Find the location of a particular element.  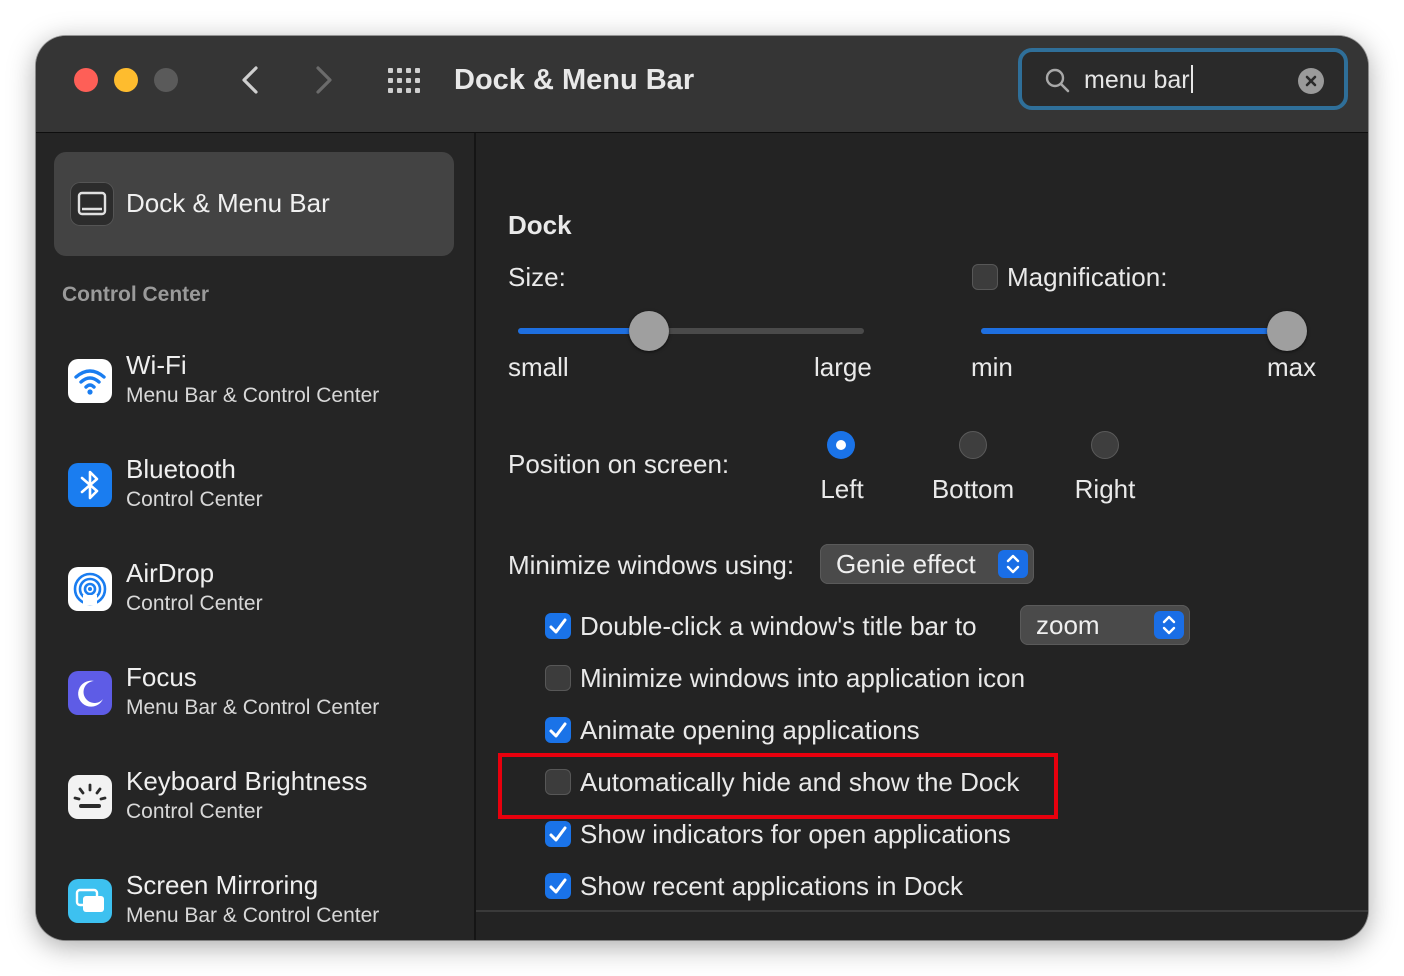

size-min-label: small is located at coordinates (538, 367).